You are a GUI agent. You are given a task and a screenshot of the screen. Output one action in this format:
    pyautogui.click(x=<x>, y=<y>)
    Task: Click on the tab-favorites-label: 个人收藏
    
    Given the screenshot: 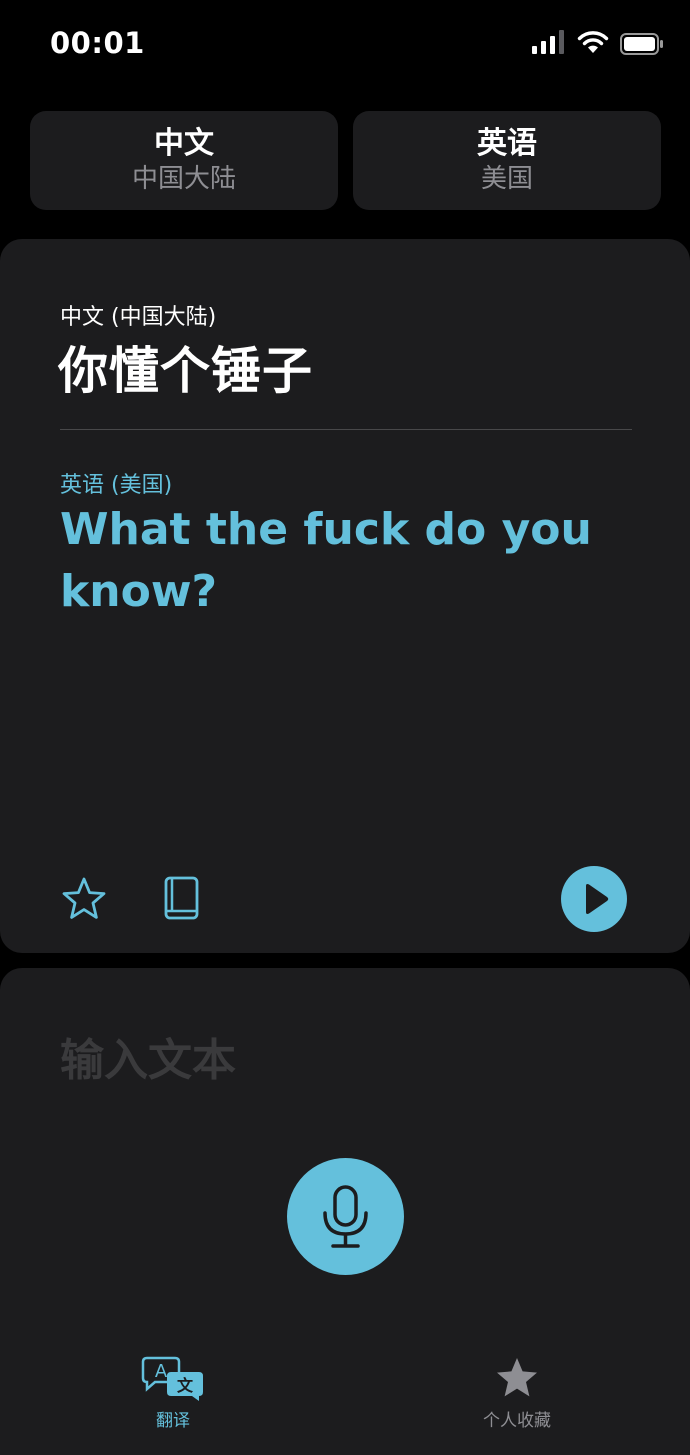 What is the action you would take?
    pyautogui.click(x=517, y=1421)
    